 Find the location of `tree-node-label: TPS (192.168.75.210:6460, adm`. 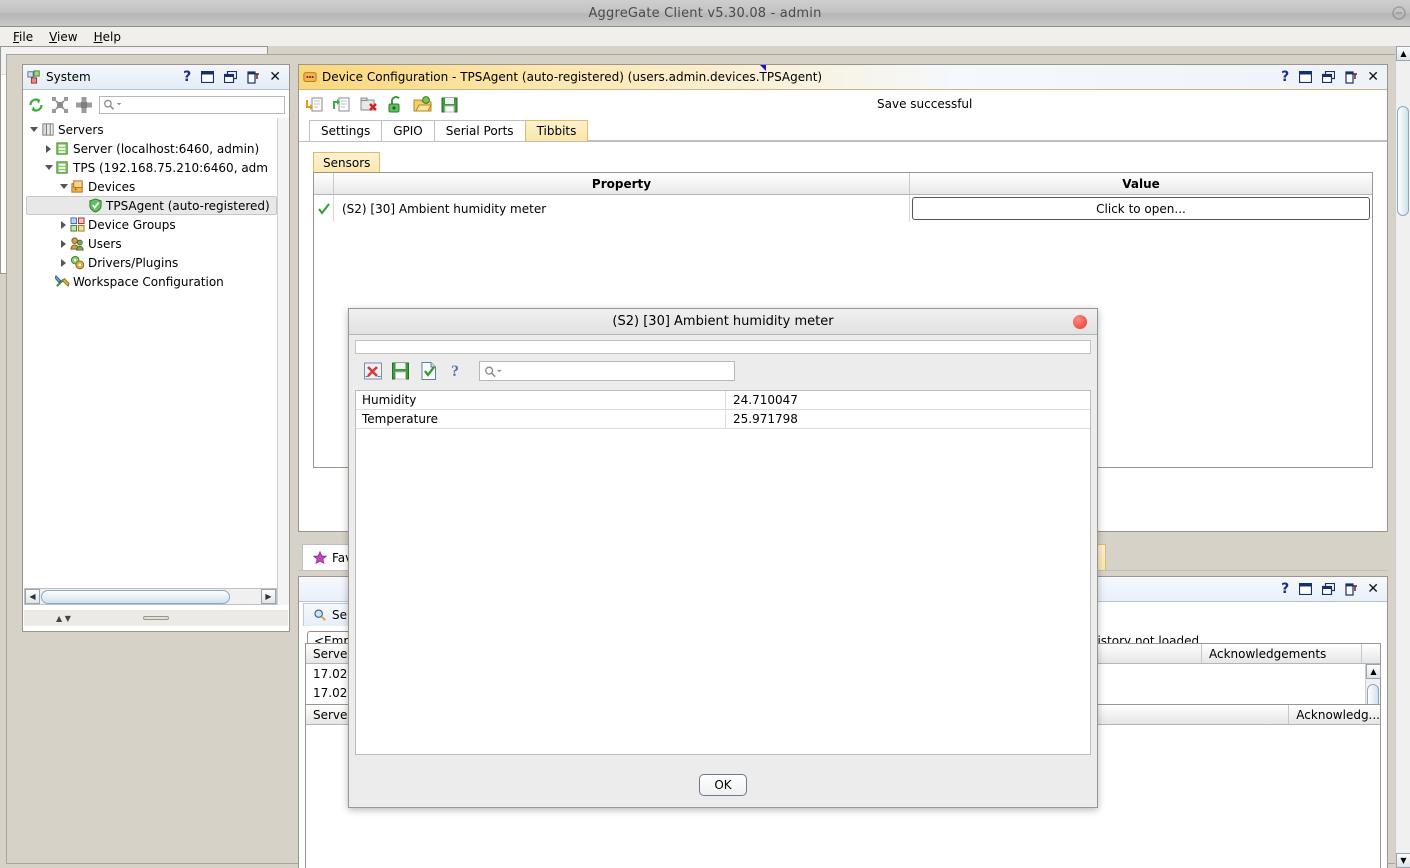

tree-node-label: TPS (192.168.75.210:6460, adm is located at coordinates (170, 167).